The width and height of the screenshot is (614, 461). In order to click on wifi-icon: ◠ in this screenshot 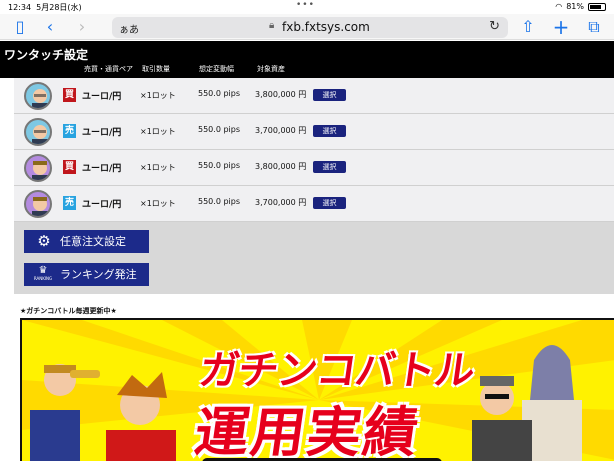, I will do `click(559, 6)`.